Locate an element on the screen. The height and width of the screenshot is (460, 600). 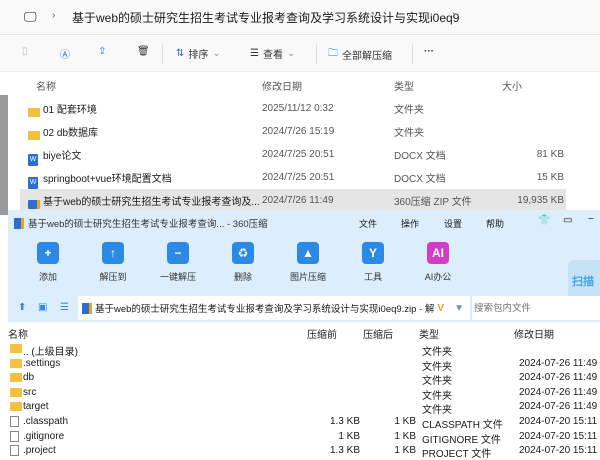
tool-2: − 一键解压 is located at coordinates (178, 262).